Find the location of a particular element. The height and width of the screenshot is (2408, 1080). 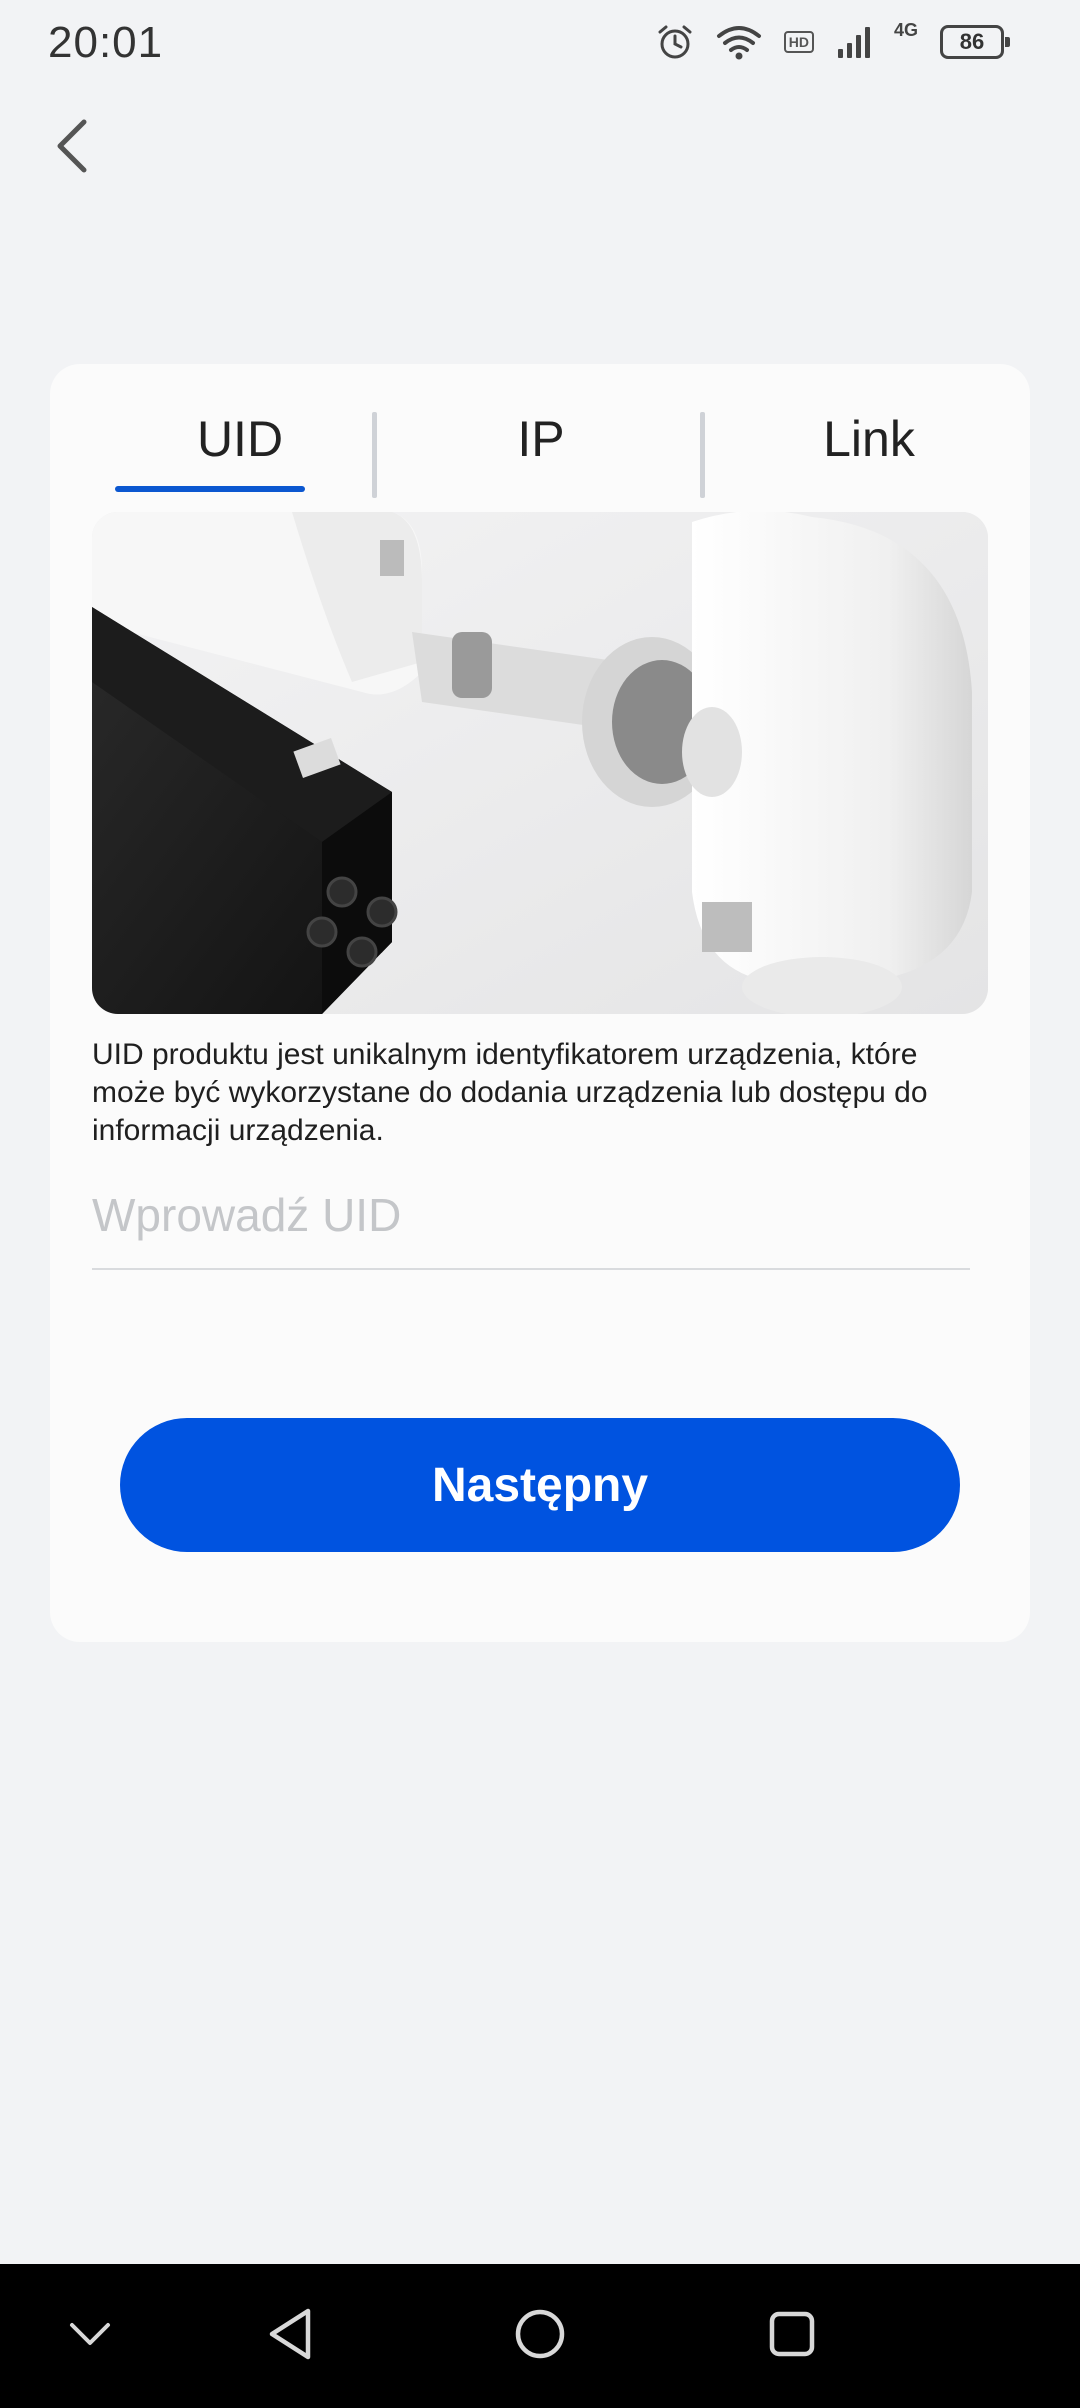

system-back-button is located at coordinates (290, 2336).